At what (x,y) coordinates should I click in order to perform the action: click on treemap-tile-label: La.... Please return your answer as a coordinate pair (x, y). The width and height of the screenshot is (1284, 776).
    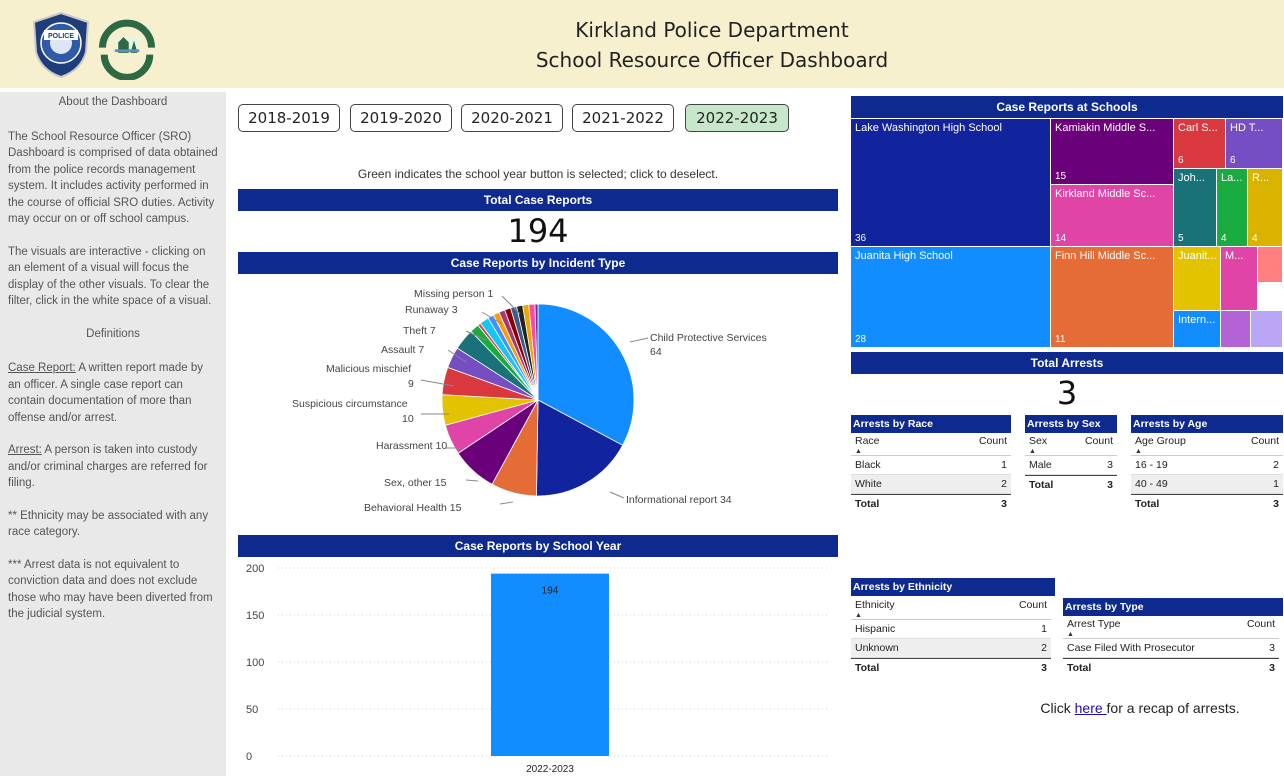
    Looking at the image, I should click on (1232, 178).